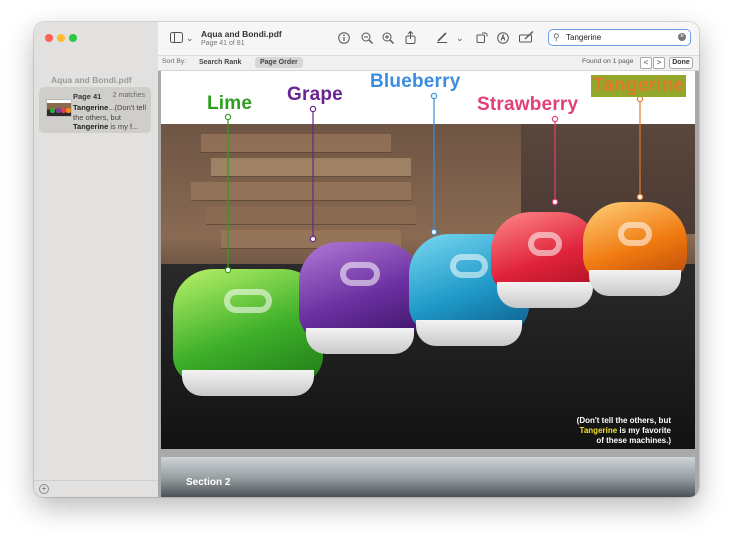  I want to click on form-icon, so click(526, 38).